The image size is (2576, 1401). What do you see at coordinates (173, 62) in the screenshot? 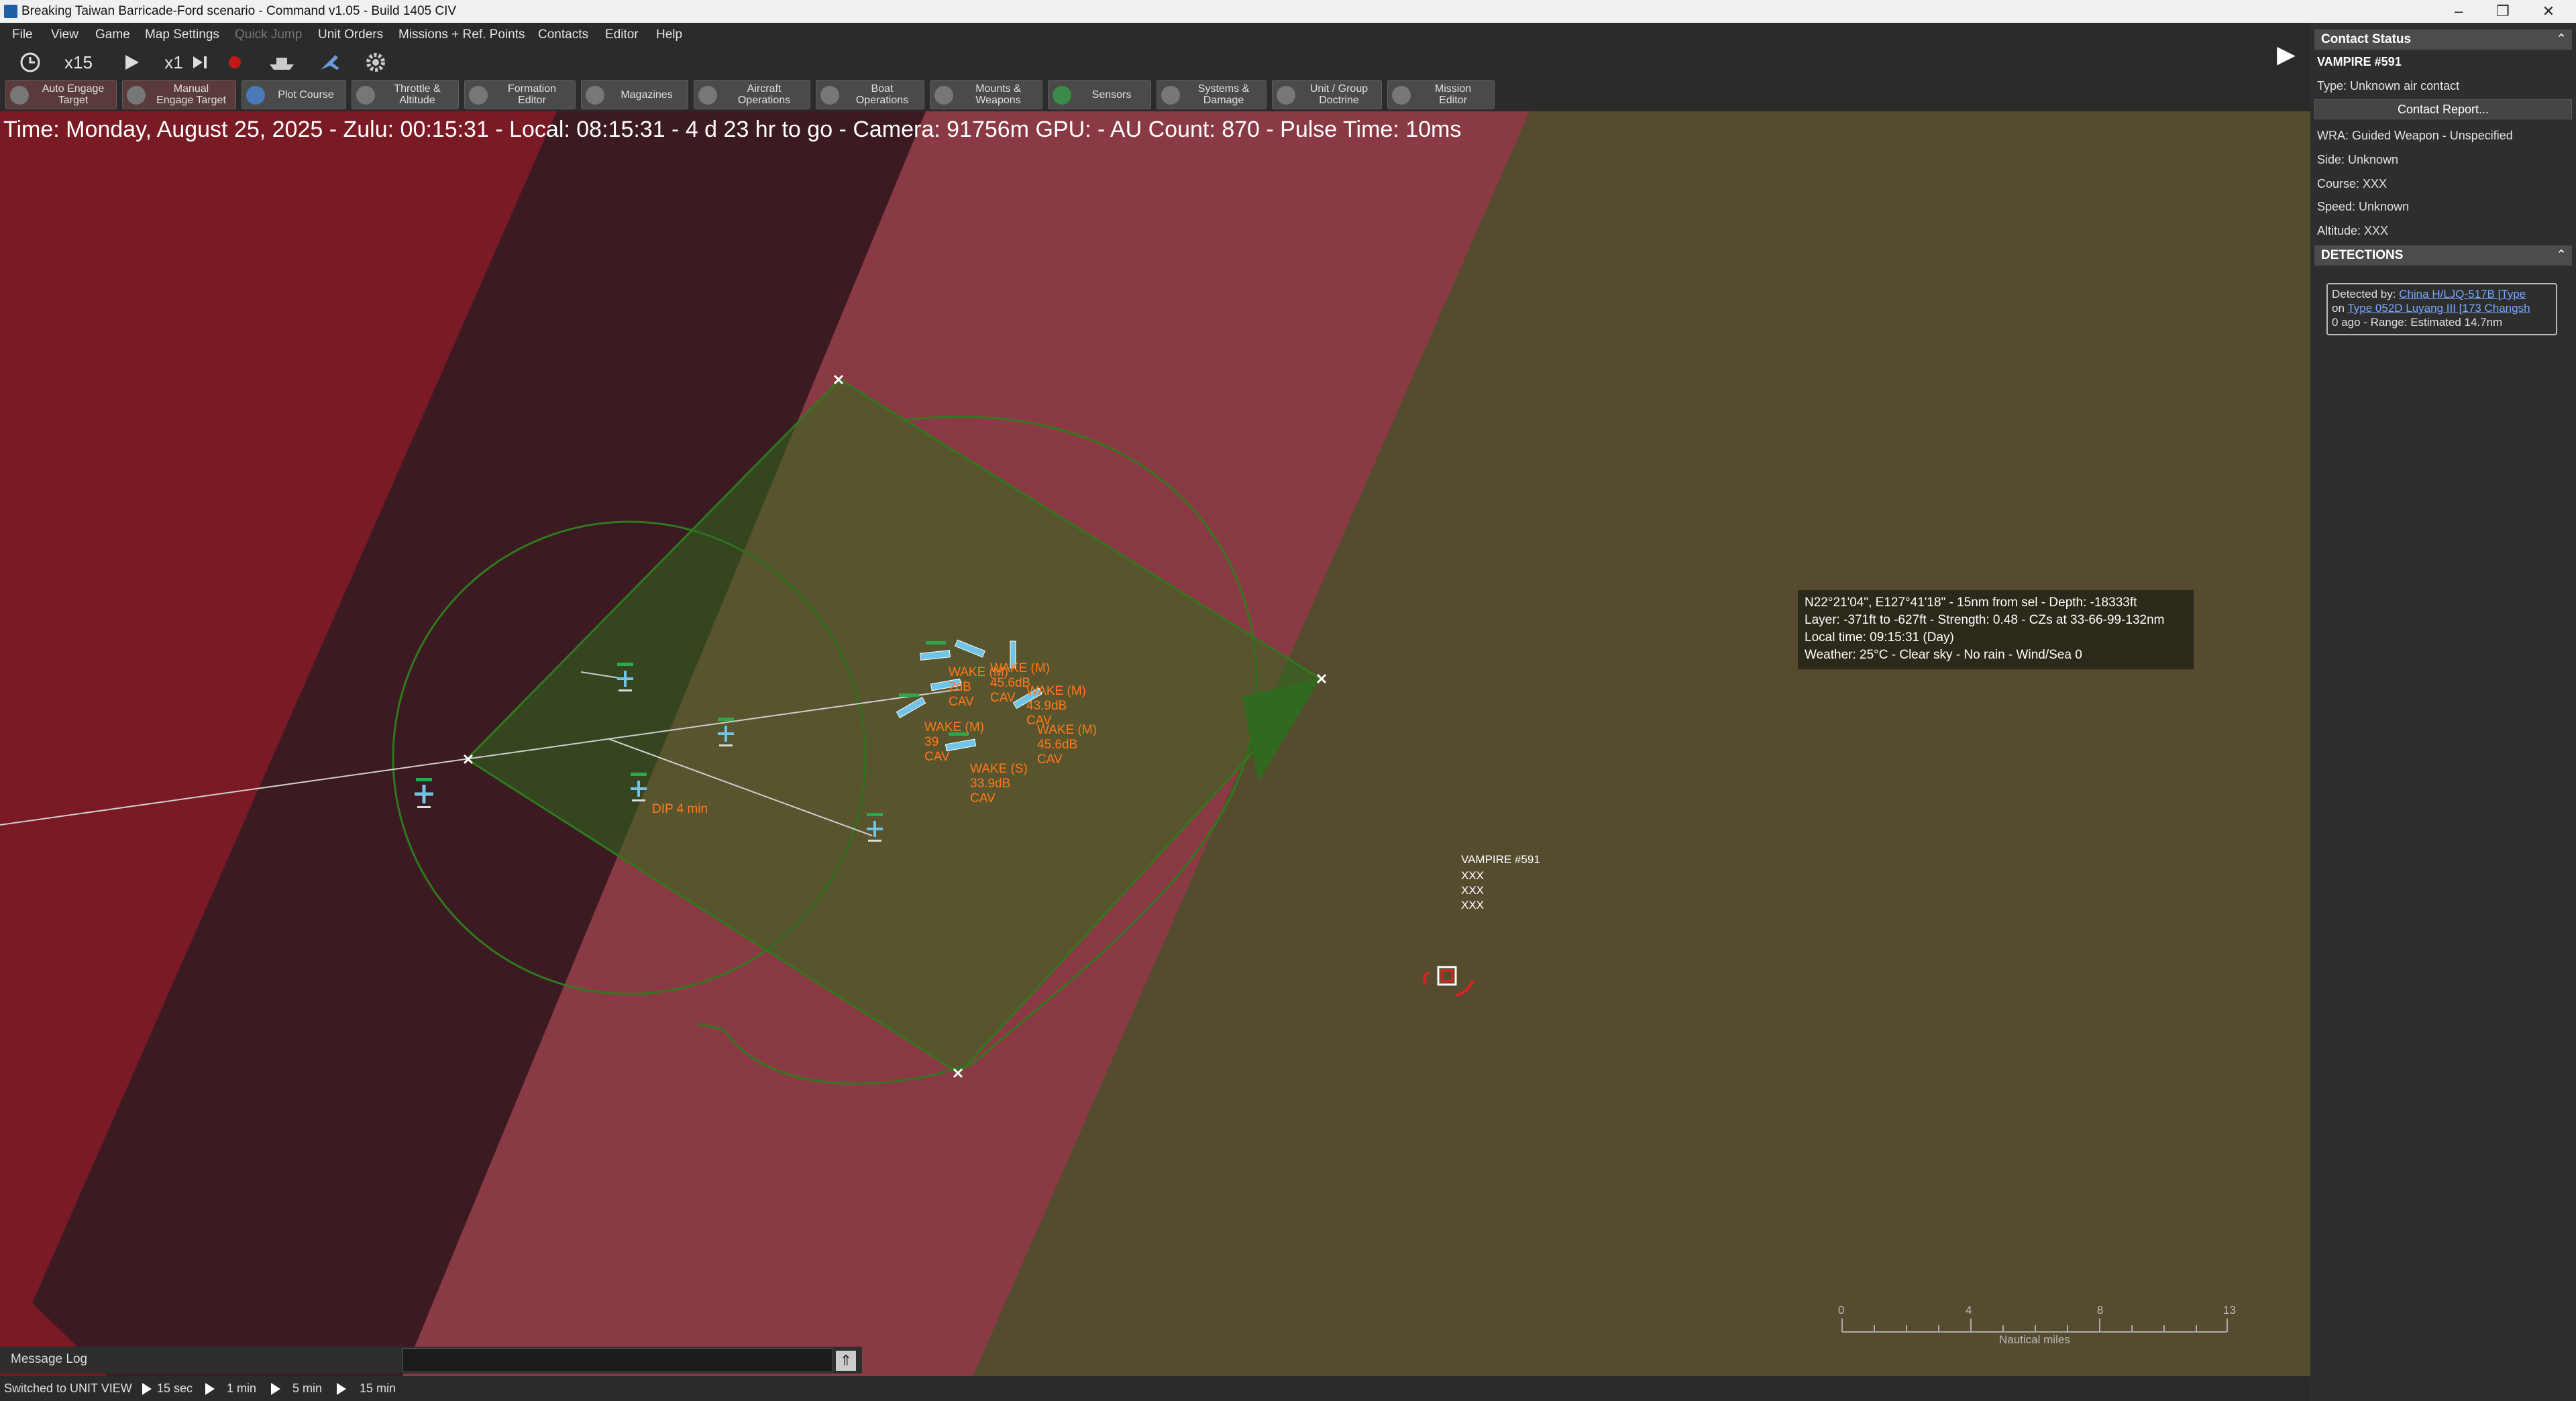
I see `speed-readout: x1` at bounding box center [173, 62].